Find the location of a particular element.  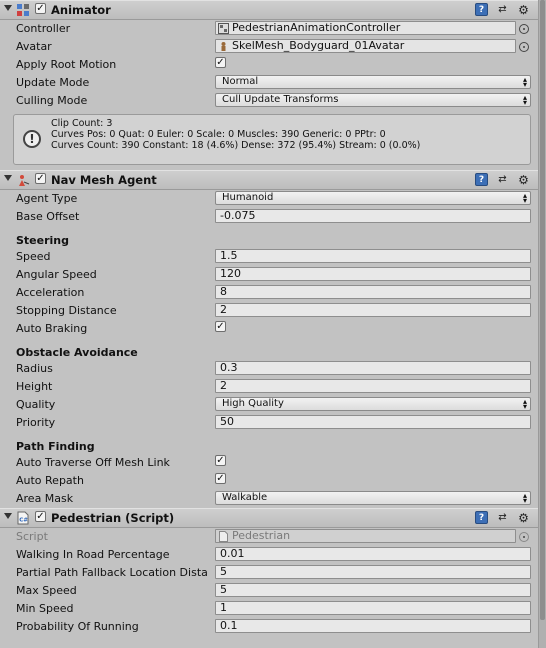

max-speed-row: Max Speed 5 is located at coordinates (269, 591).